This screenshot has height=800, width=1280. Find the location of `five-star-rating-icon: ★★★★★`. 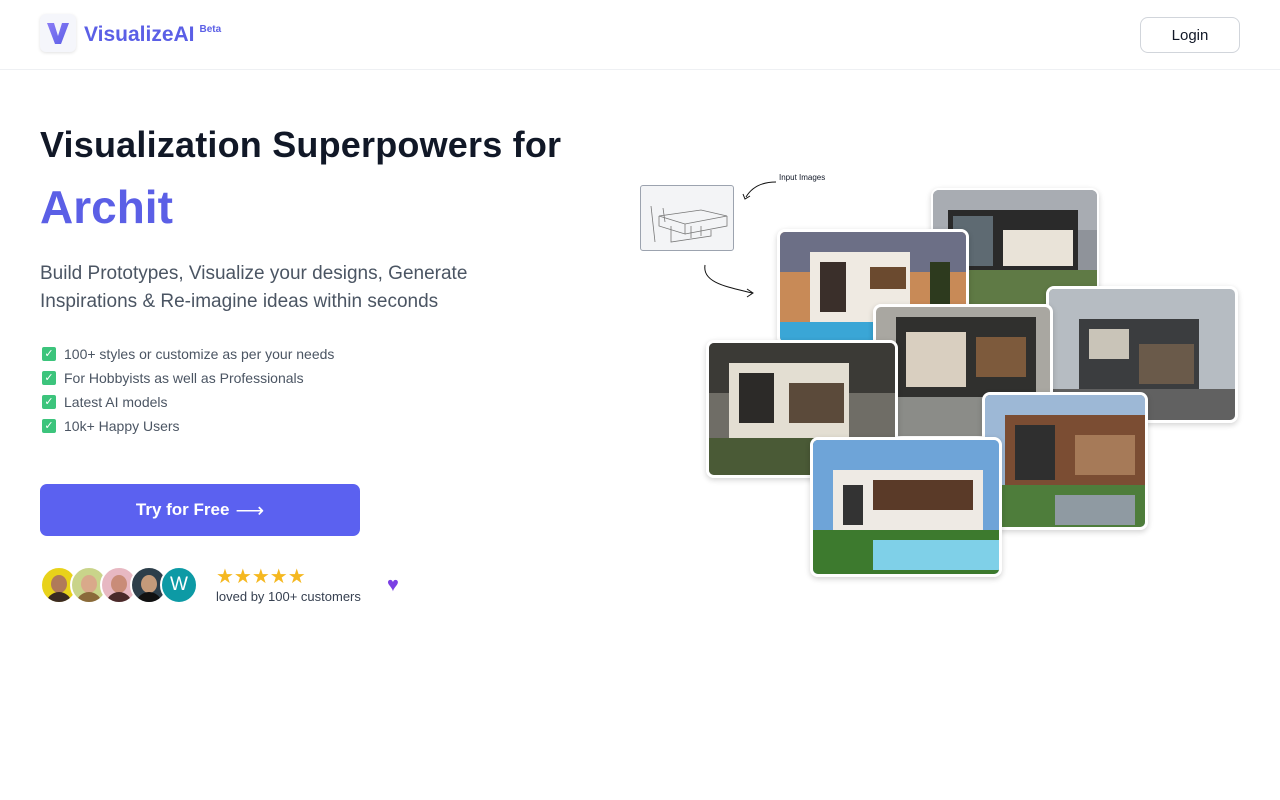

five-star-rating-icon: ★★★★★ is located at coordinates (261, 577).